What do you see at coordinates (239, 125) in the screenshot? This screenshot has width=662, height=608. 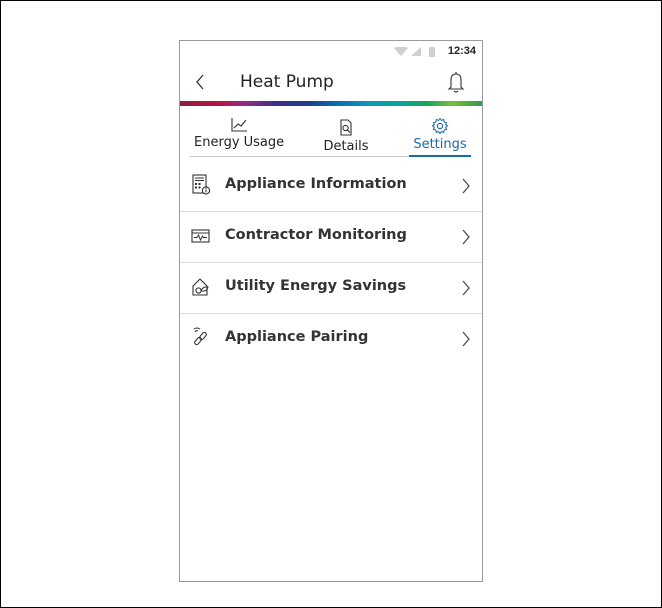 I see `chart-line-icon` at bounding box center [239, 125].